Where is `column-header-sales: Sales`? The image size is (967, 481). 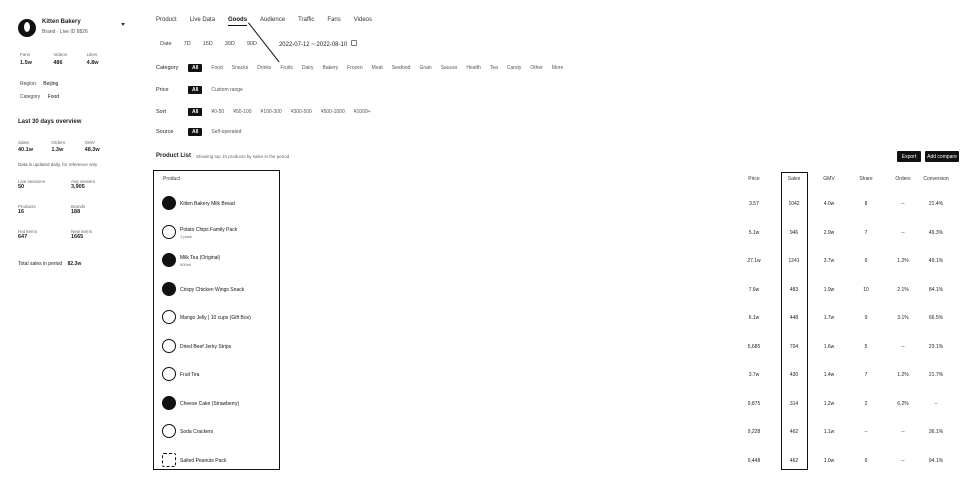 column-header-sales: Sales is located at coordinates (794, 179).